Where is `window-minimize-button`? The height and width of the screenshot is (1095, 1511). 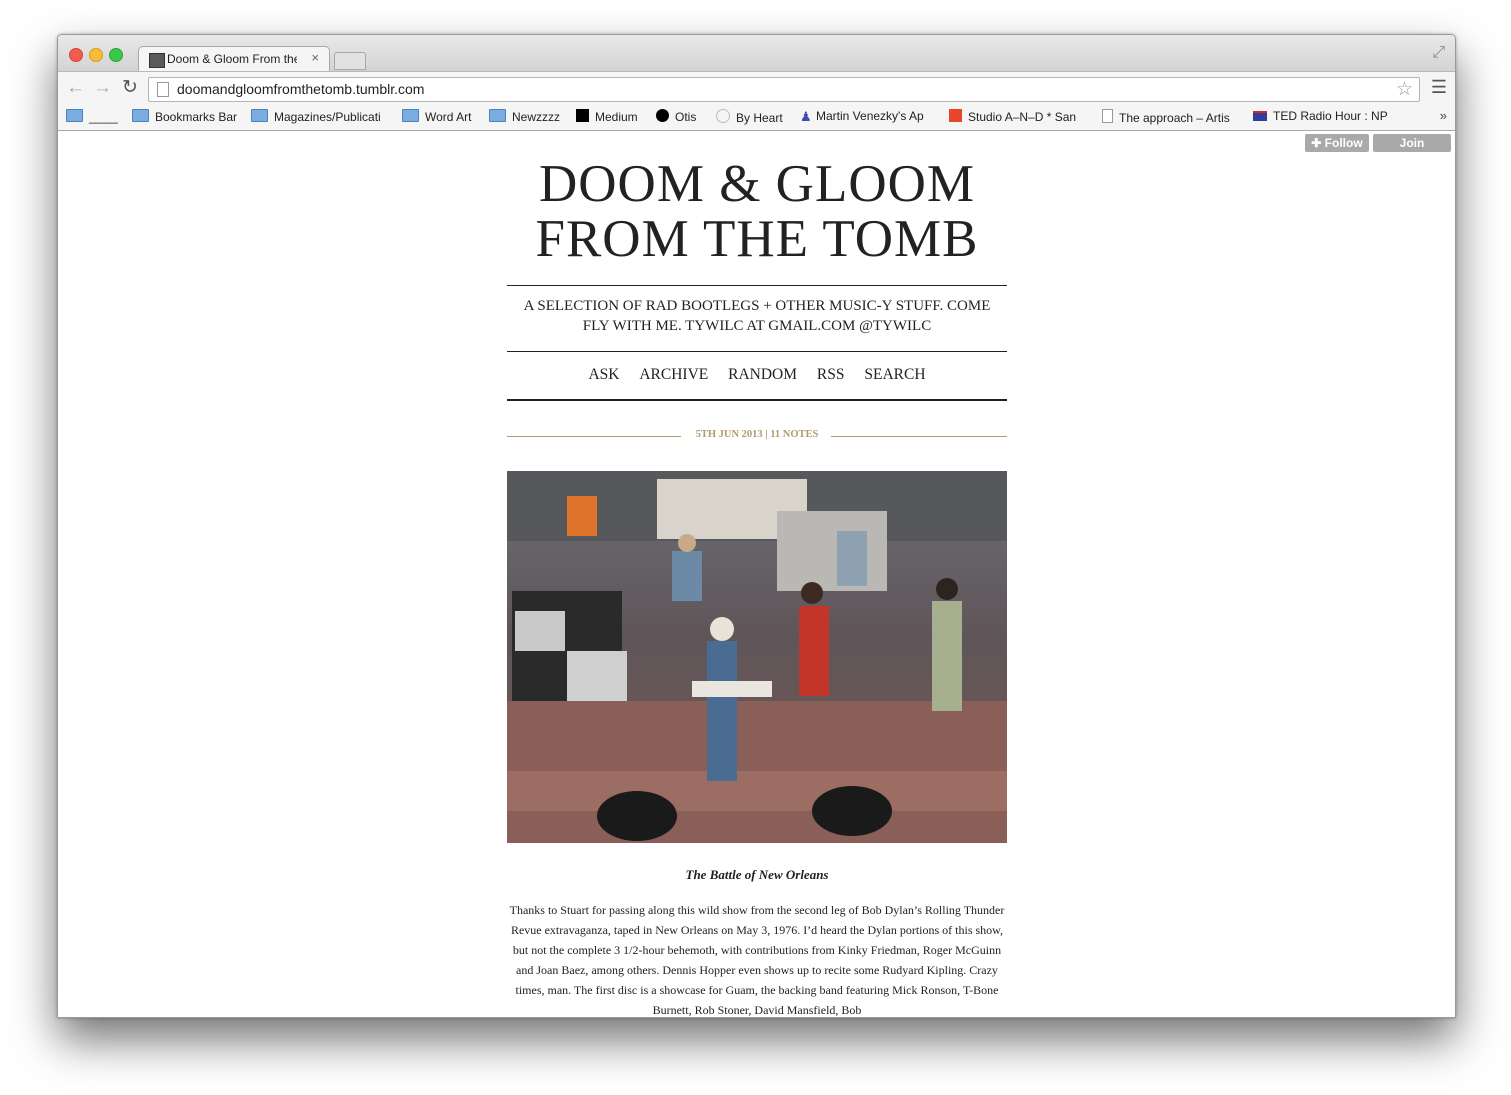 window-minimize-button is located at coordinates (96, 55).